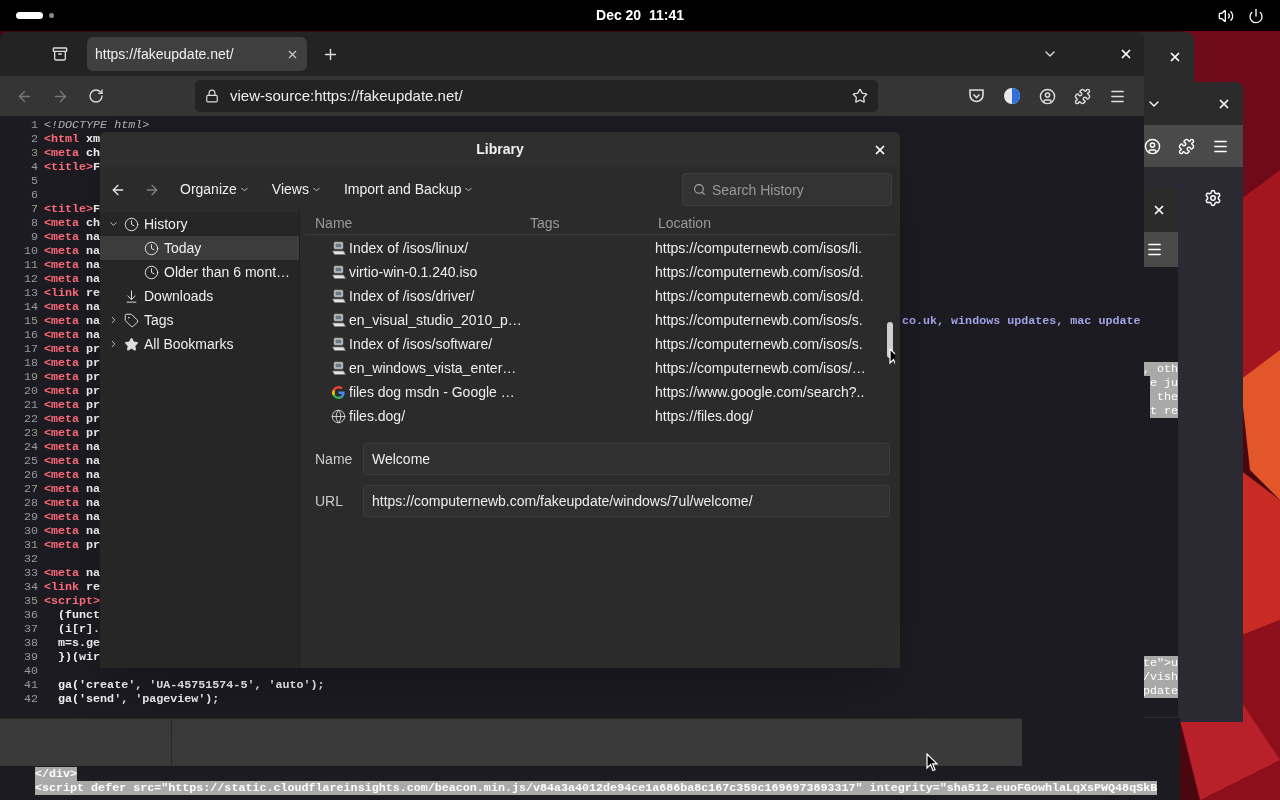  I want to click on highlighted-text: the, so click(1163, 397).